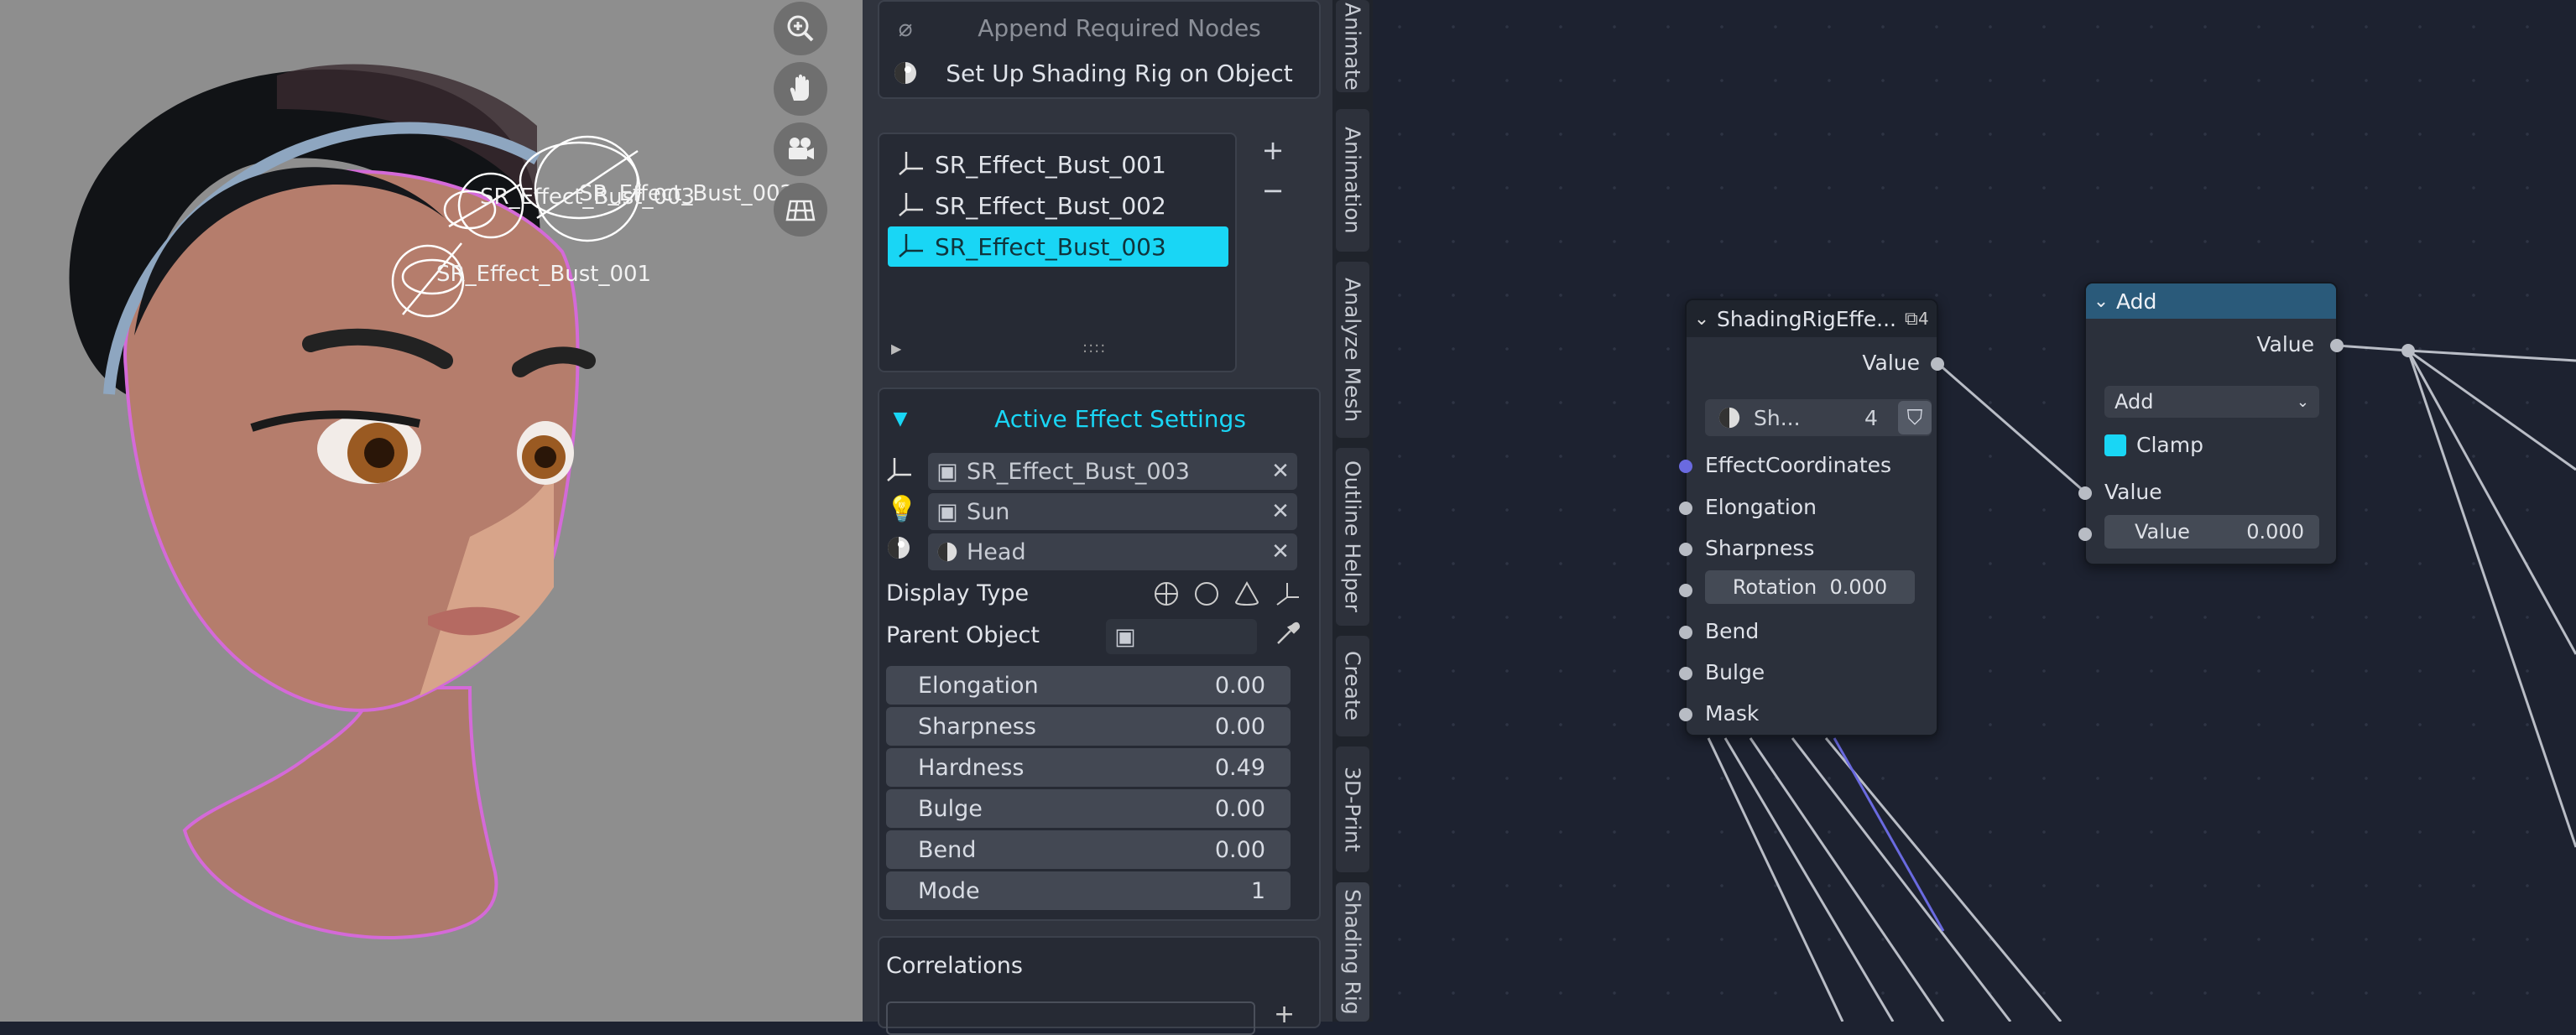 Image resolution: width=2576 pixels, height=1035 pixels. Describe the element at coordinates (2211, 532) in the screenshot. I see `value-field: Value 0.000` at that location.